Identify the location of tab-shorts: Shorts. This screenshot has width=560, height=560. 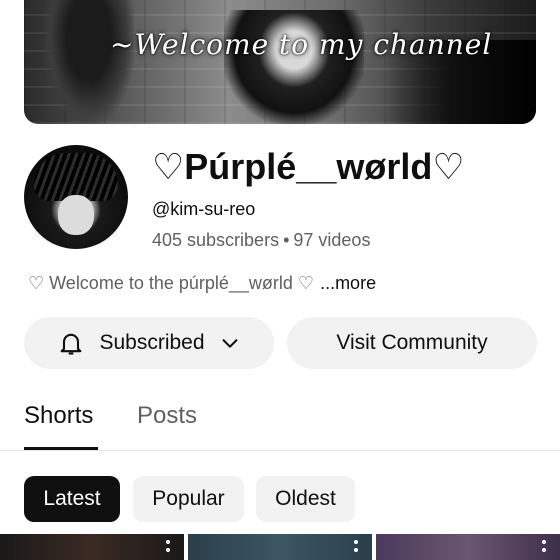
(58, 416).